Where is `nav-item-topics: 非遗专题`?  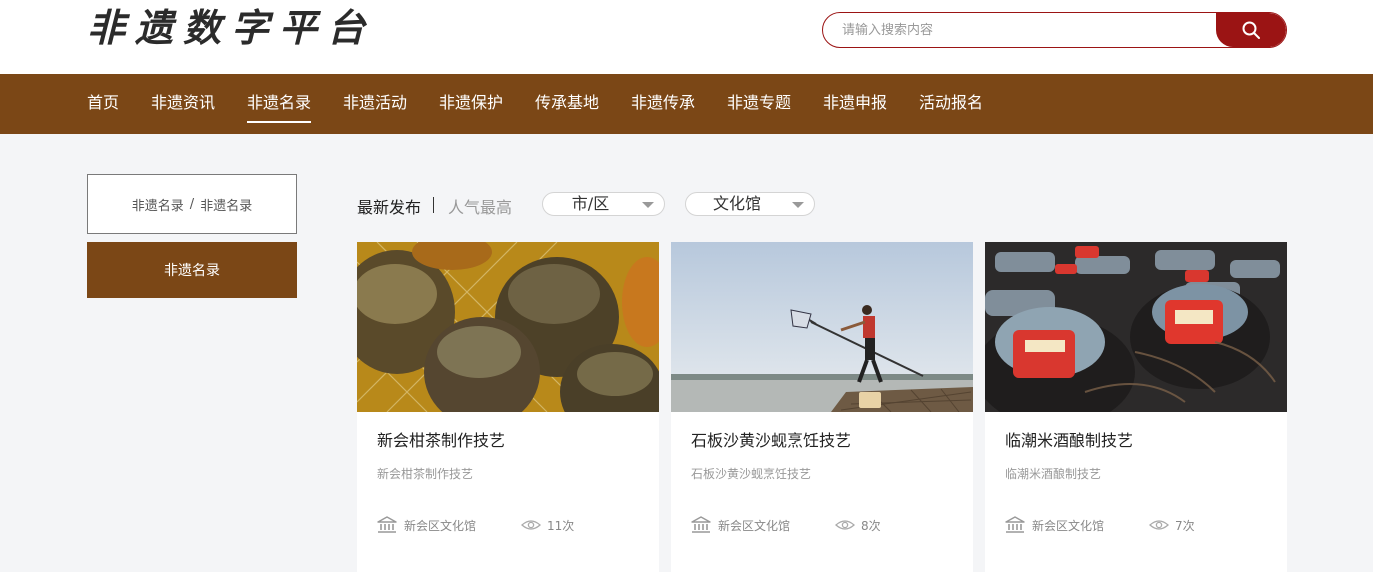 nav-item-topics: 非遗专题 is located at coordinates (759, 104).